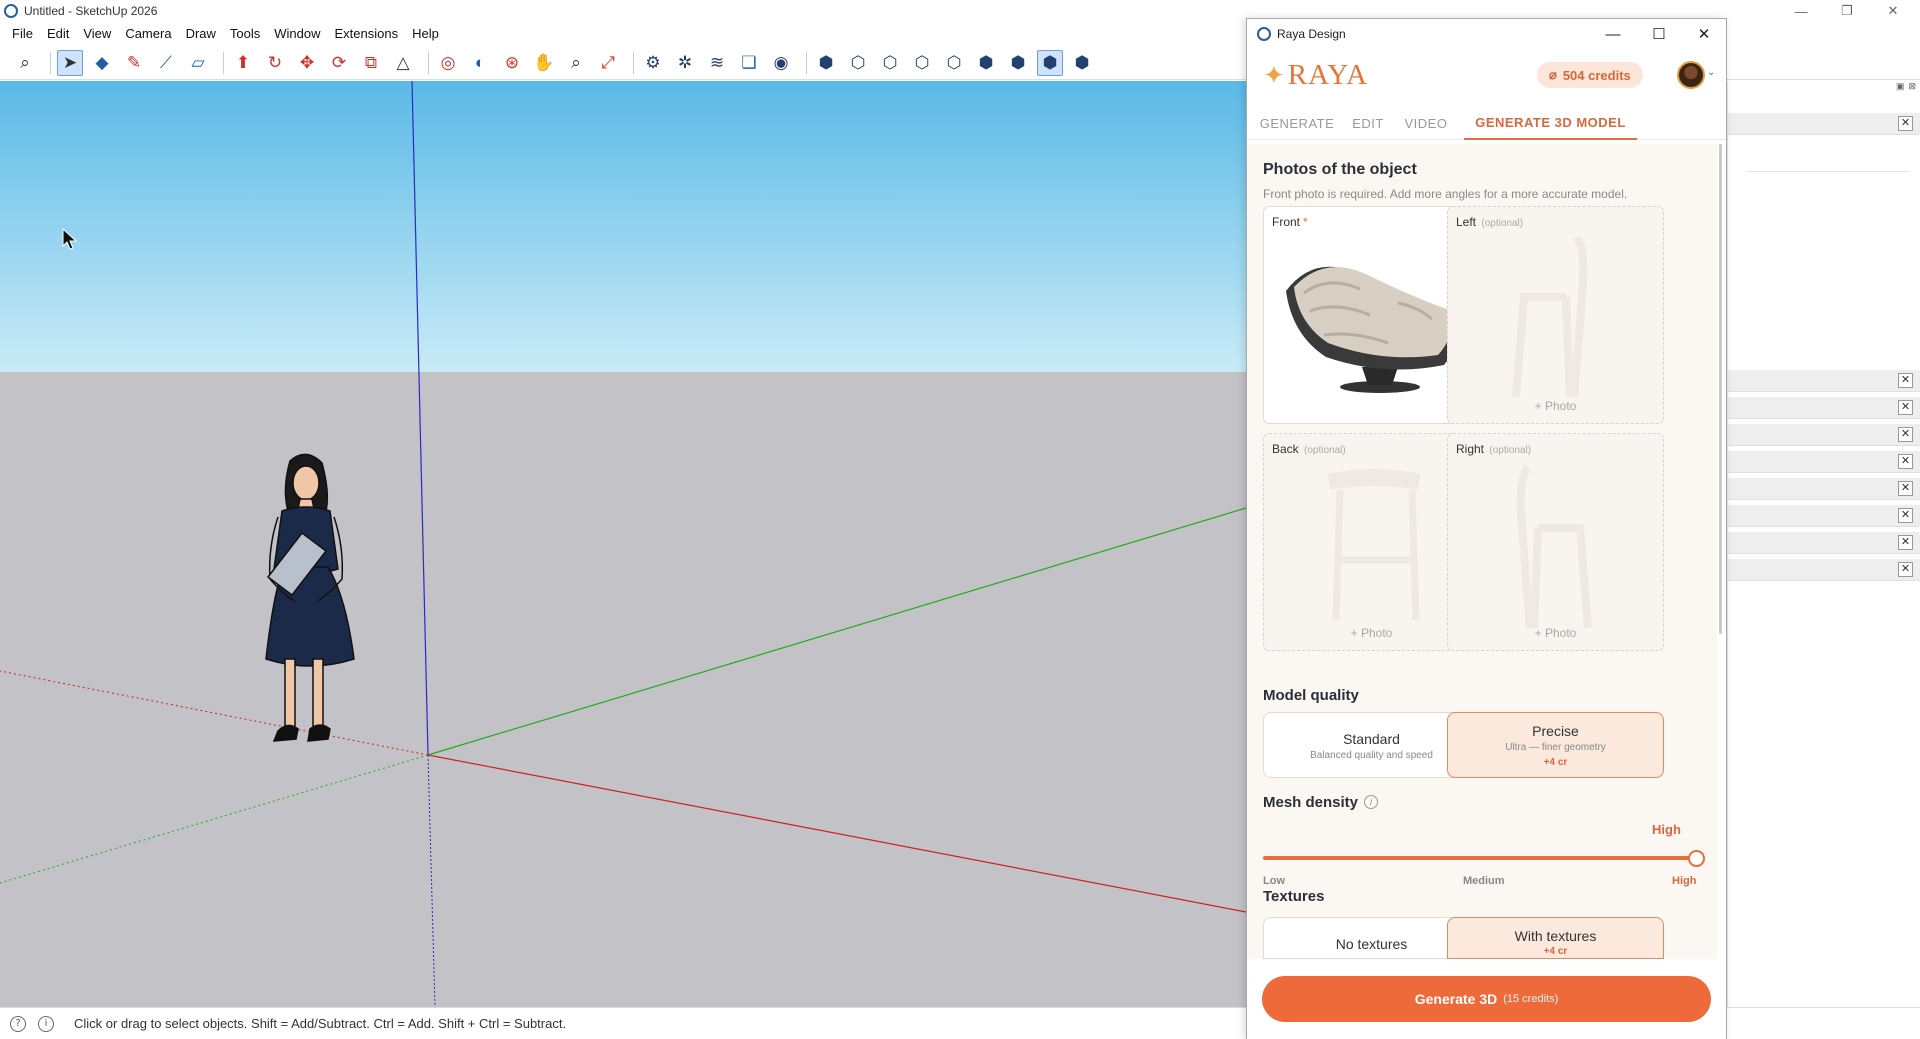 The image size is (1920, 1039). What do you see at coordinates (954, 63) in the screenshot?
I see `views-back-icon: ⬡` at bounding box center [954, 63].